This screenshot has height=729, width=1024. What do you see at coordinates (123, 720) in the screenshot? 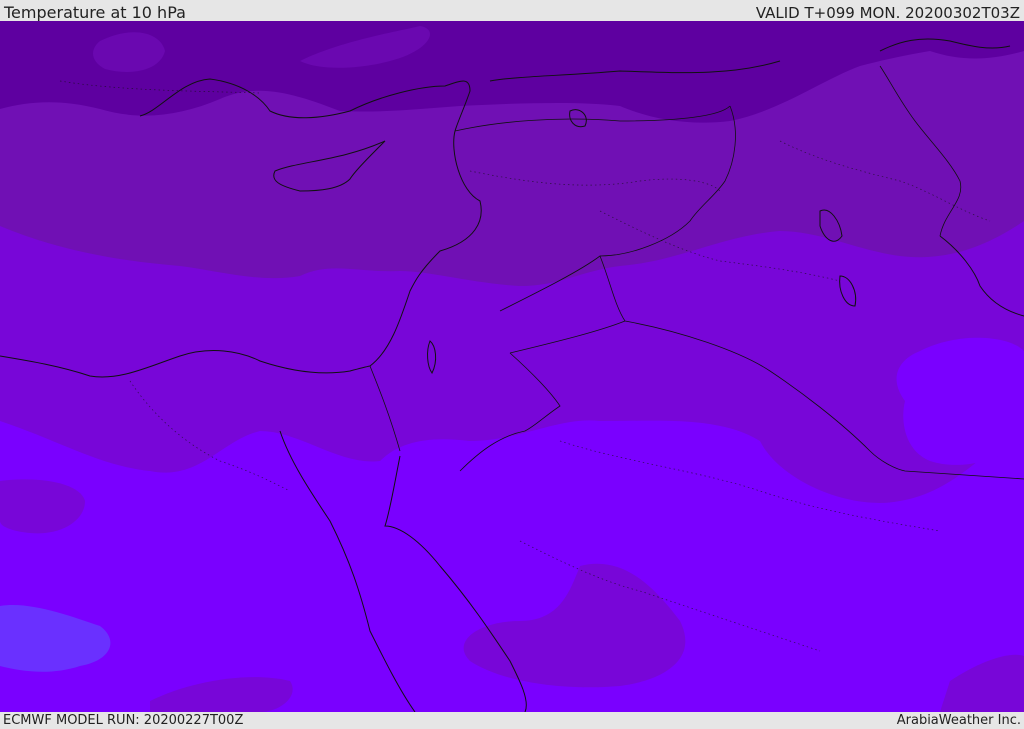
I see `model-run-label: ECMWF MODEL RUN: 20200227T00Z` at bounding box center [123, 720].